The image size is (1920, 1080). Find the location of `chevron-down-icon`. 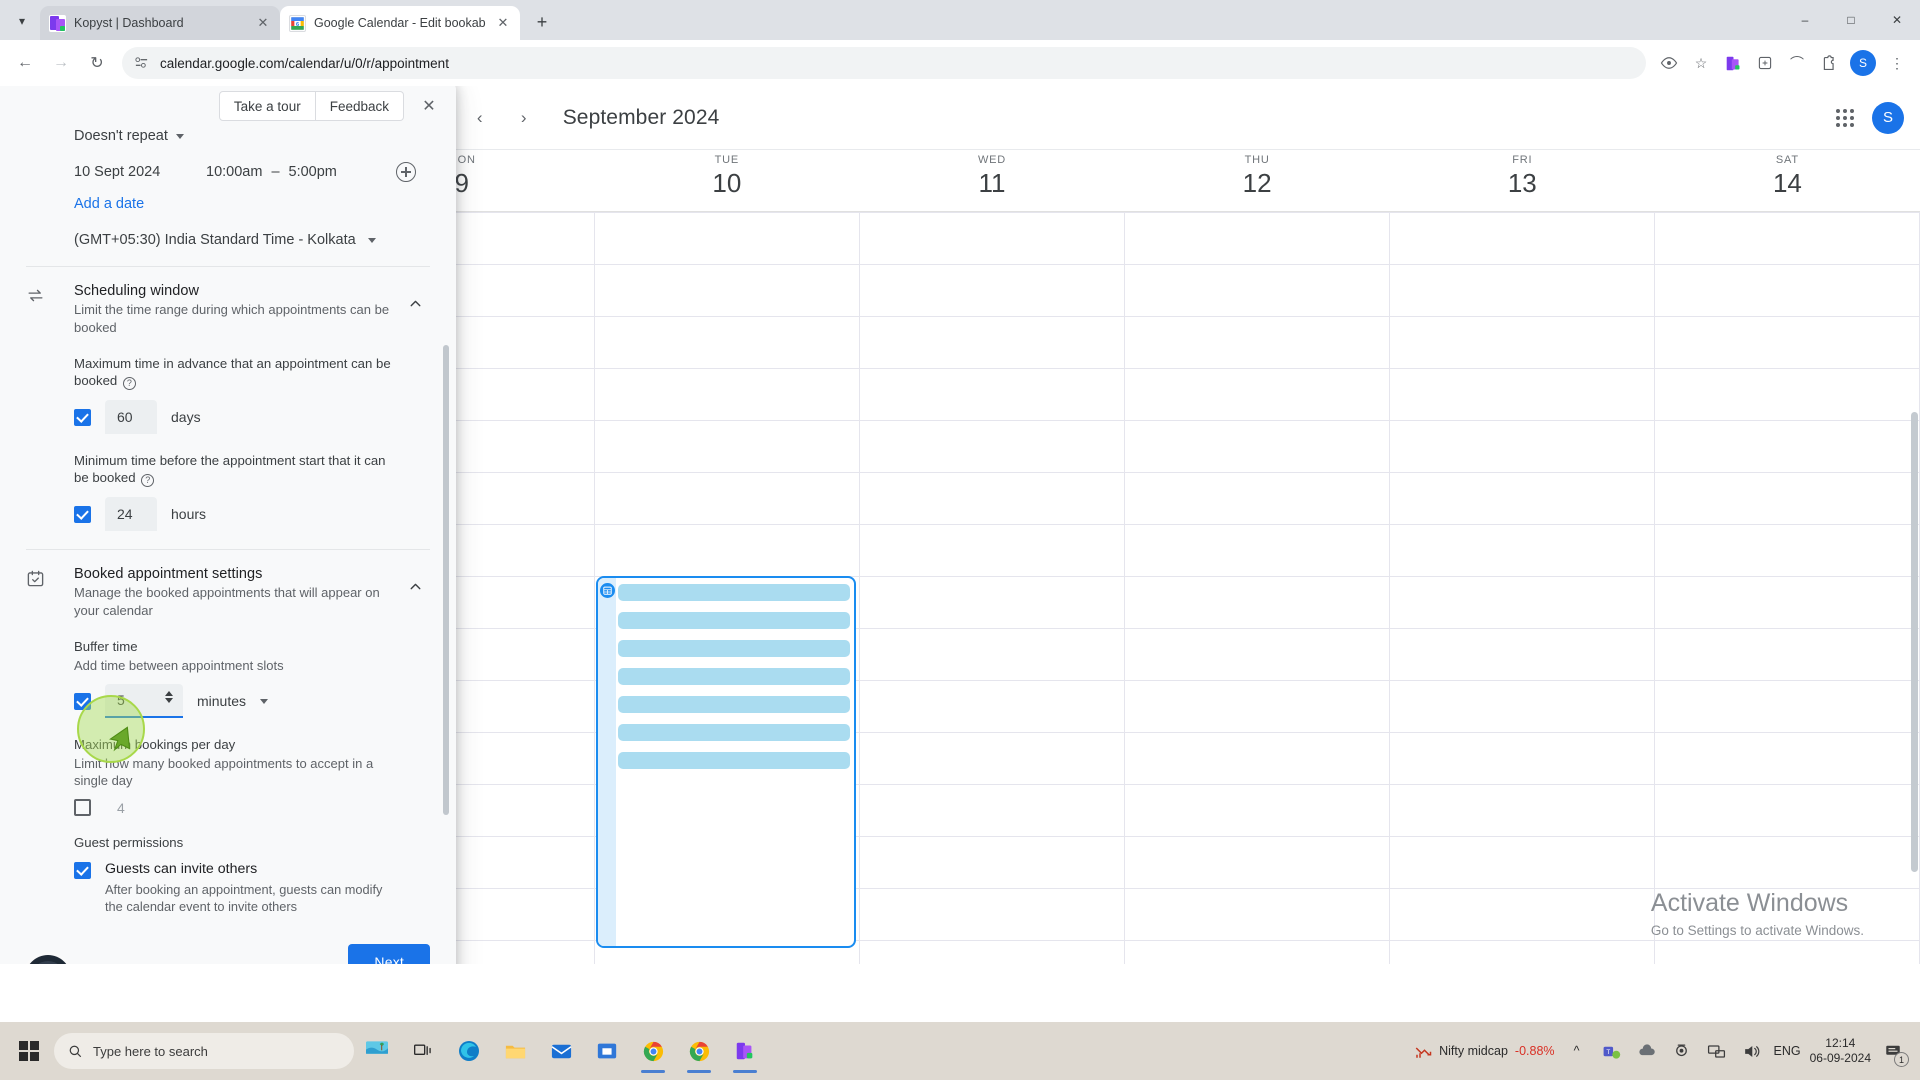

chevron-down-icon is located at coordinates (264, 701).